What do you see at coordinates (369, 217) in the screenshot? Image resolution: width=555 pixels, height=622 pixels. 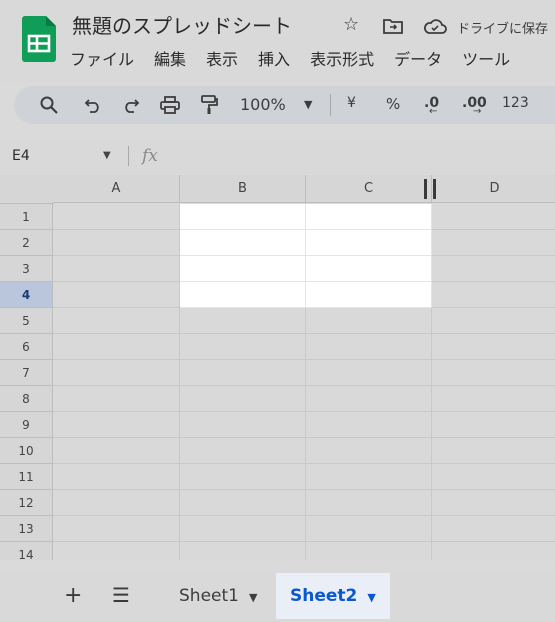 I see `cell-c1` at bounding box center [369, 217].